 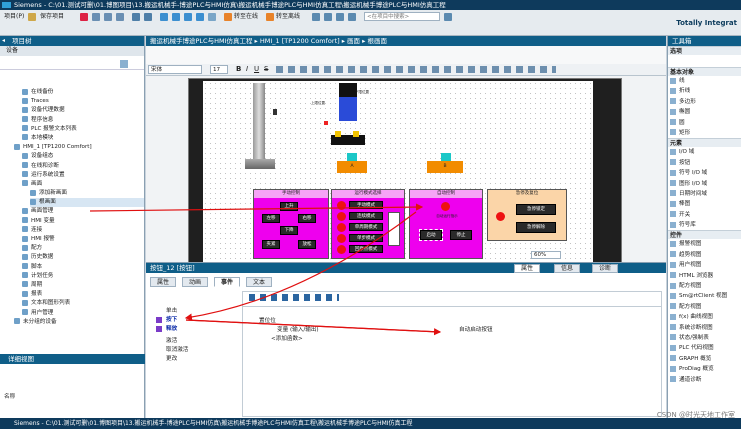 What do you see at coordinates (175, 69) in the screenshot?
I see `font-name-select: 宋体` at bounding box center [175, 69].